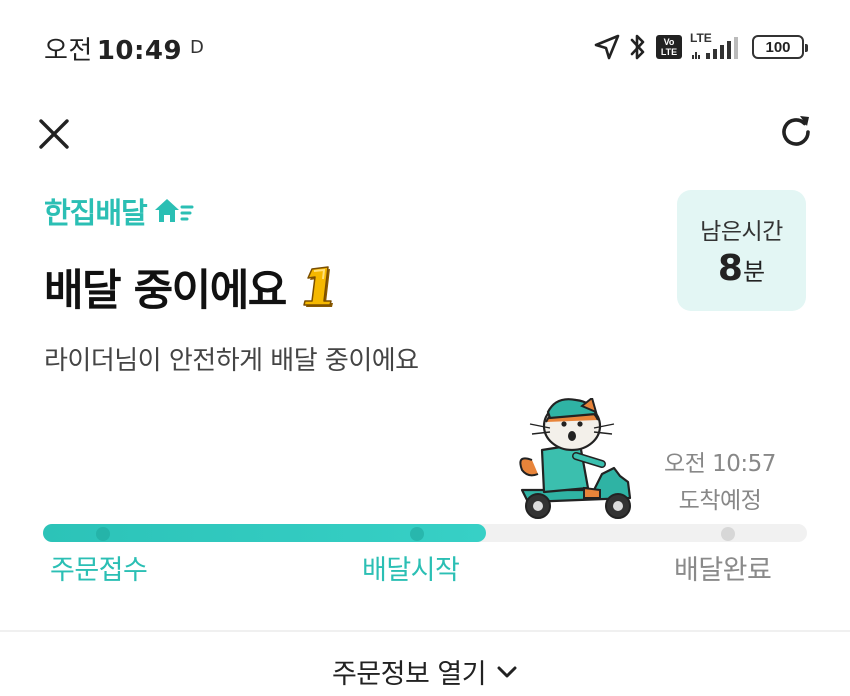 This screenshot has height=696, width=850. Describe the element at coordinates (741, 232) in the screenshot. I see `remaining-time-label: 남은시간` at that location.